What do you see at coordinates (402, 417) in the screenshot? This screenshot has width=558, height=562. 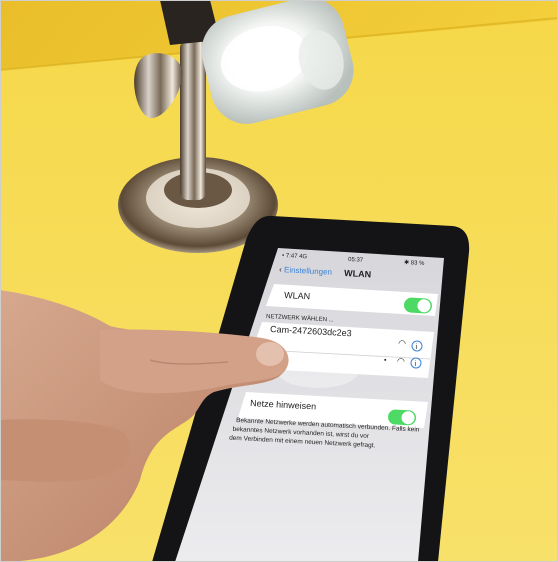 I see `ask-join-toggle` at bounding box center [402, 417].